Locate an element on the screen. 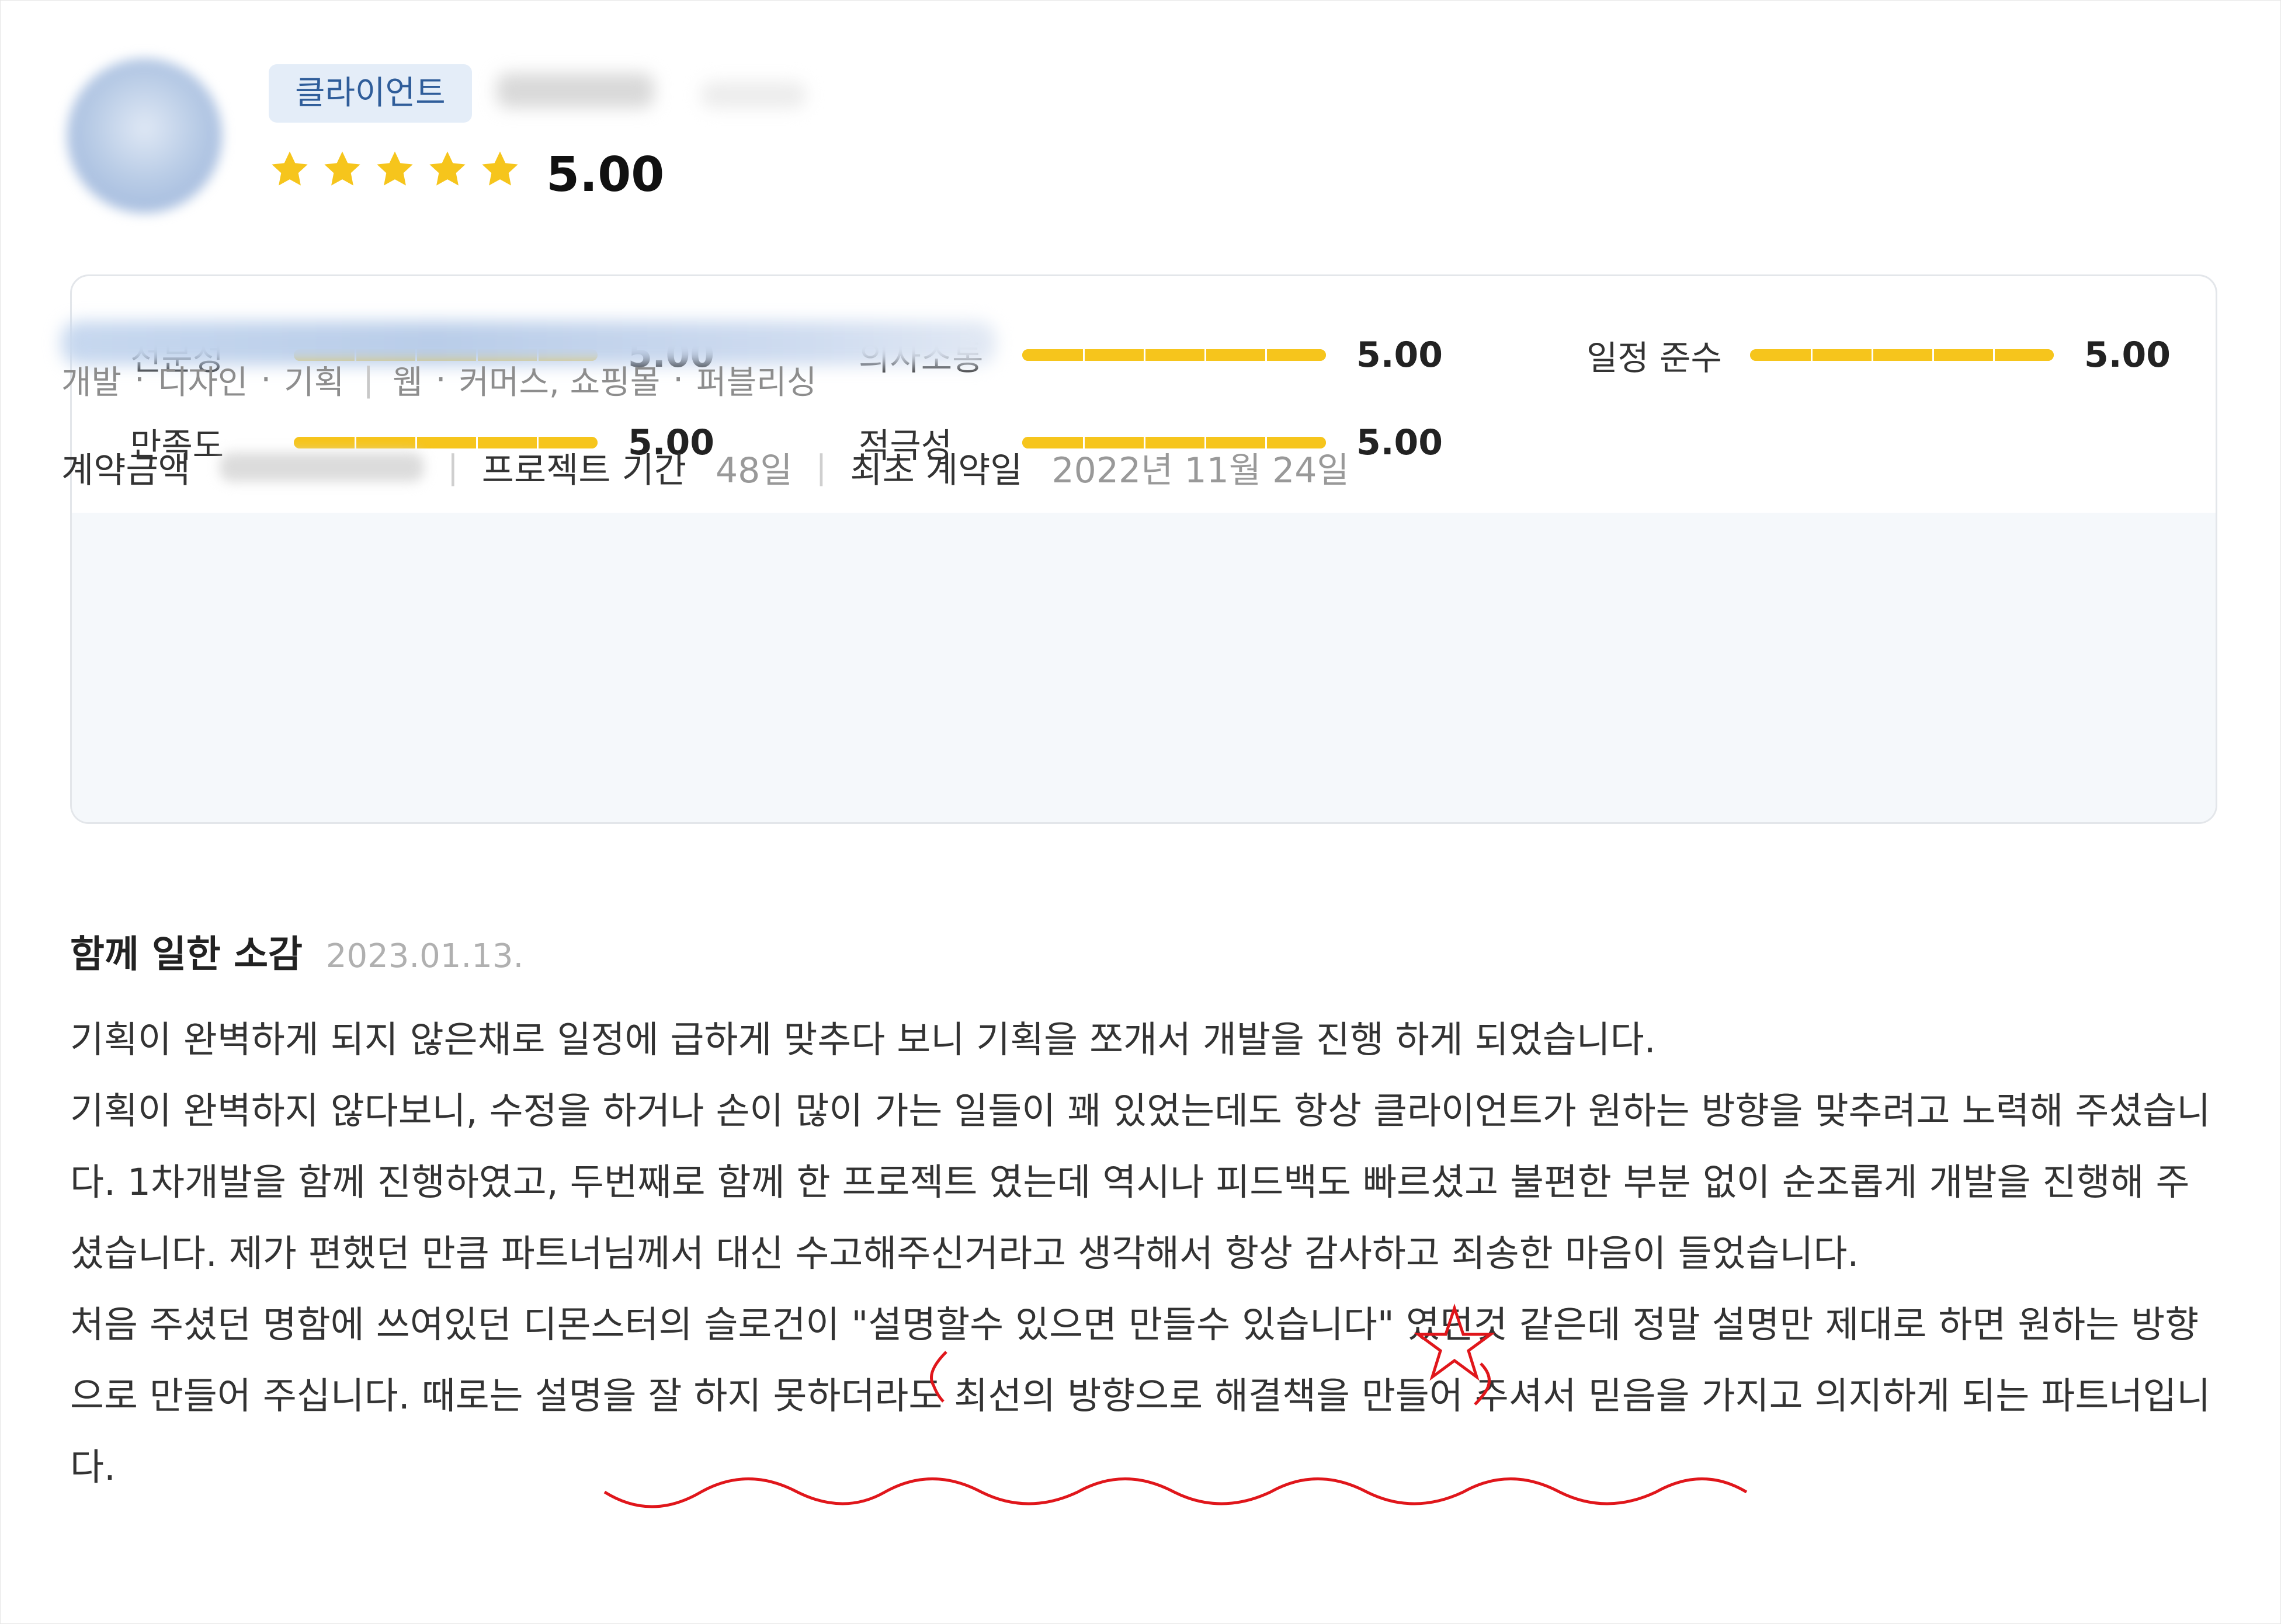 This screenshot has width=2281, height=1624. first-contract-label: 최초 계약일 is located at coordinates (936, 470).